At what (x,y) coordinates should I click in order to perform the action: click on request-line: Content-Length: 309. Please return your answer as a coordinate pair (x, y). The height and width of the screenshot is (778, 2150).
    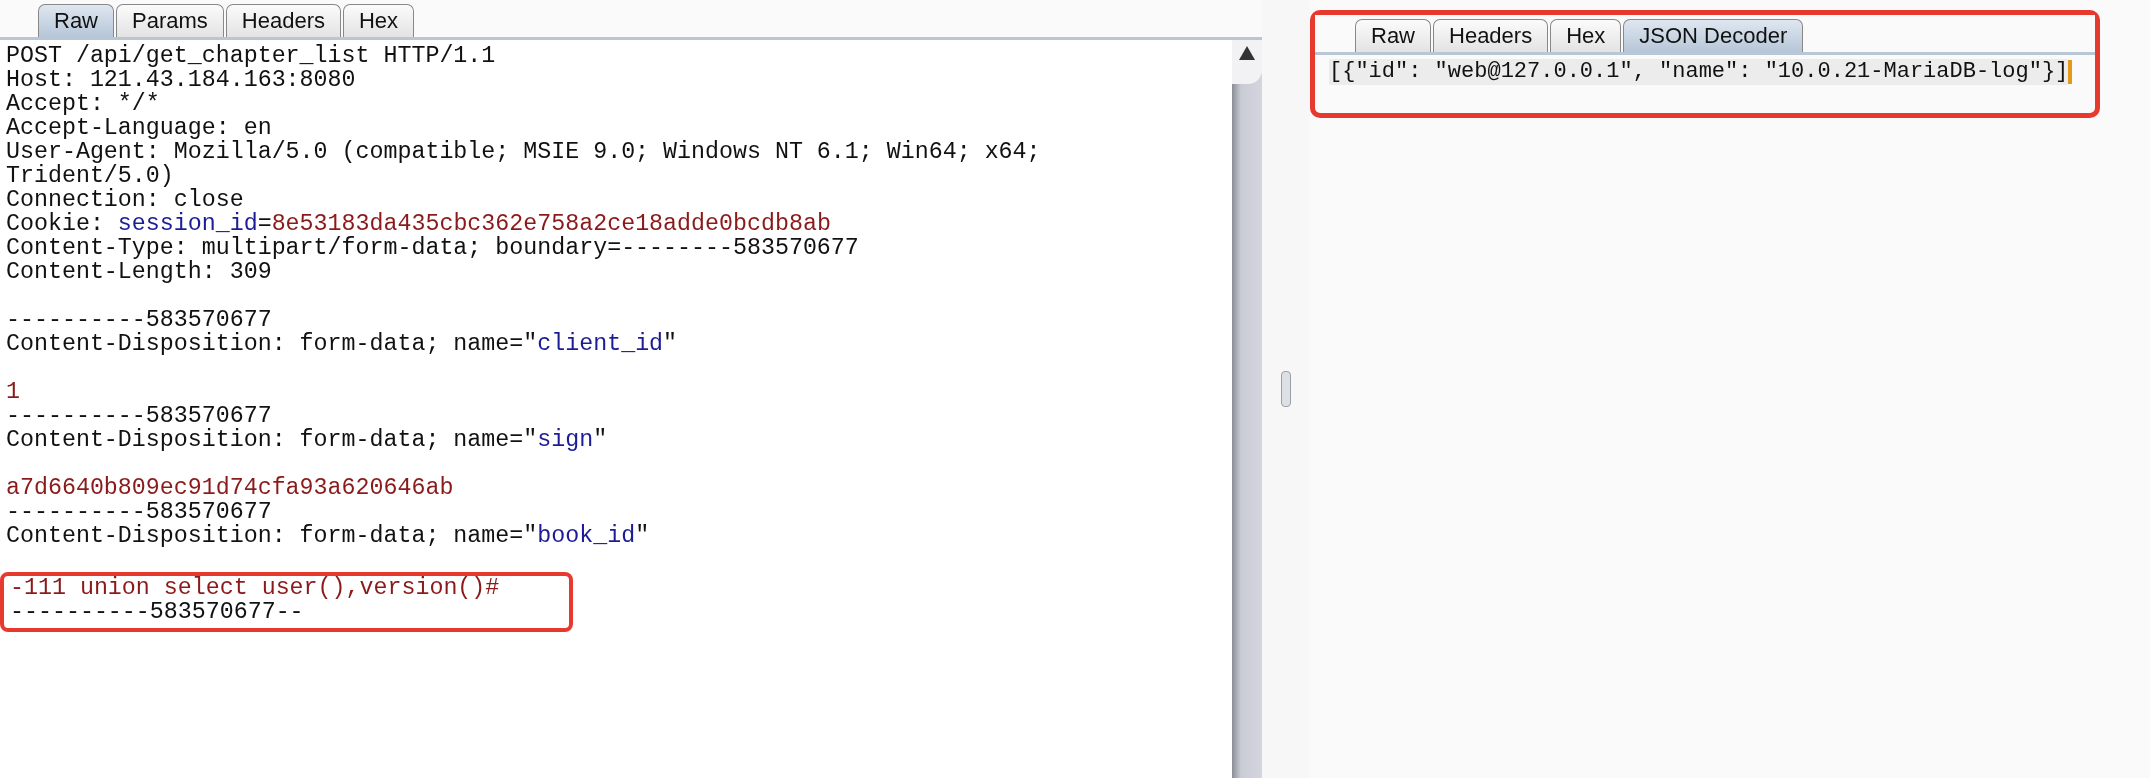
    Looking at the image, I should click on (139, 272).